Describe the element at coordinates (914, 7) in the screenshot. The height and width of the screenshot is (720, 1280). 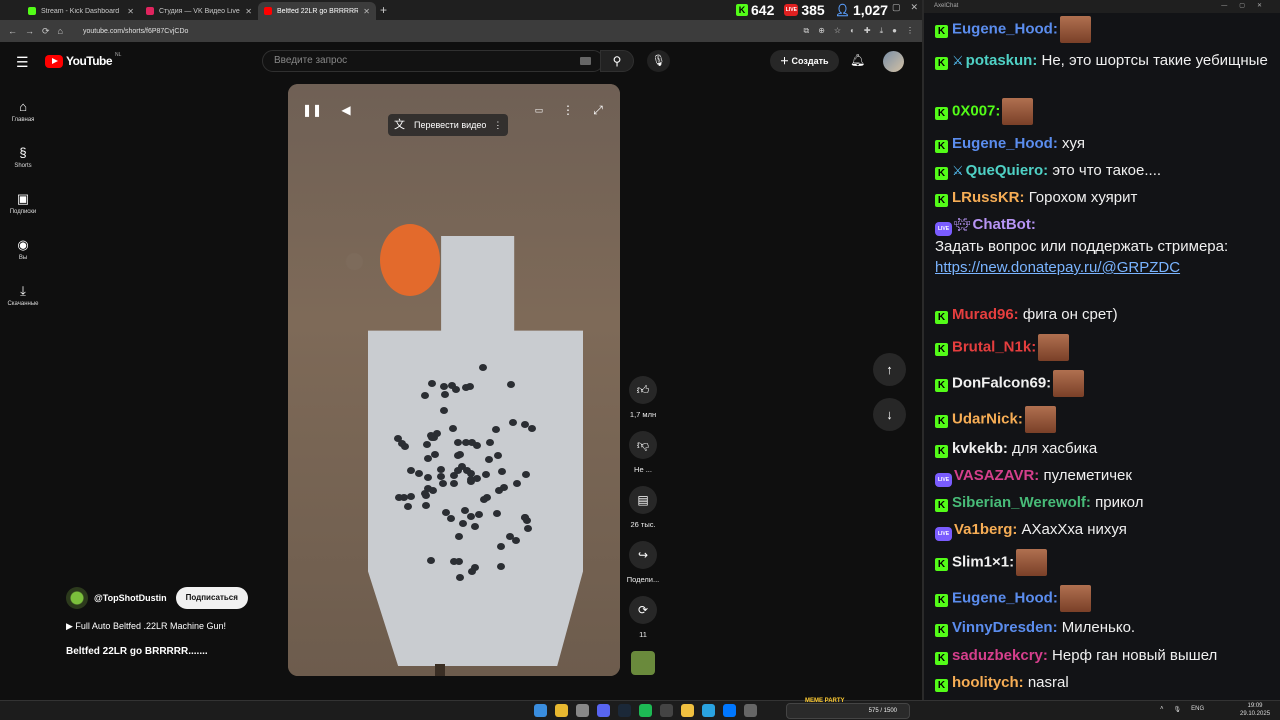
I see `close-icon: ✕` at that location.